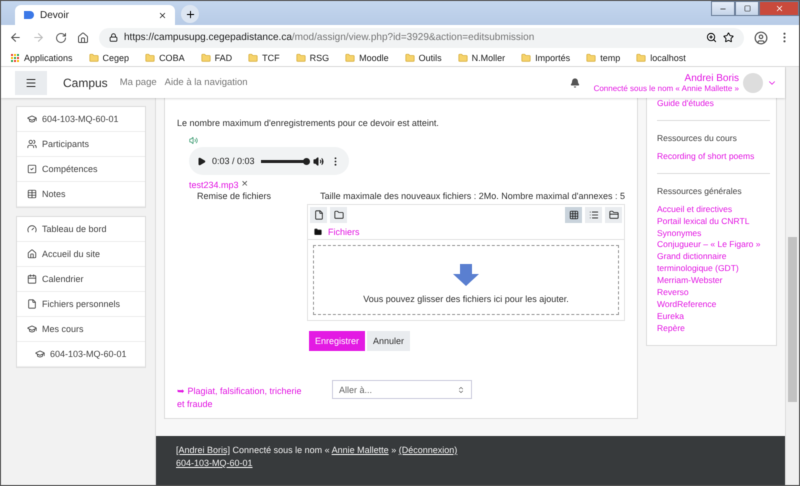  Describe the element at coordinates (753, 82) in the screenshot. I see `avatar` at that location.